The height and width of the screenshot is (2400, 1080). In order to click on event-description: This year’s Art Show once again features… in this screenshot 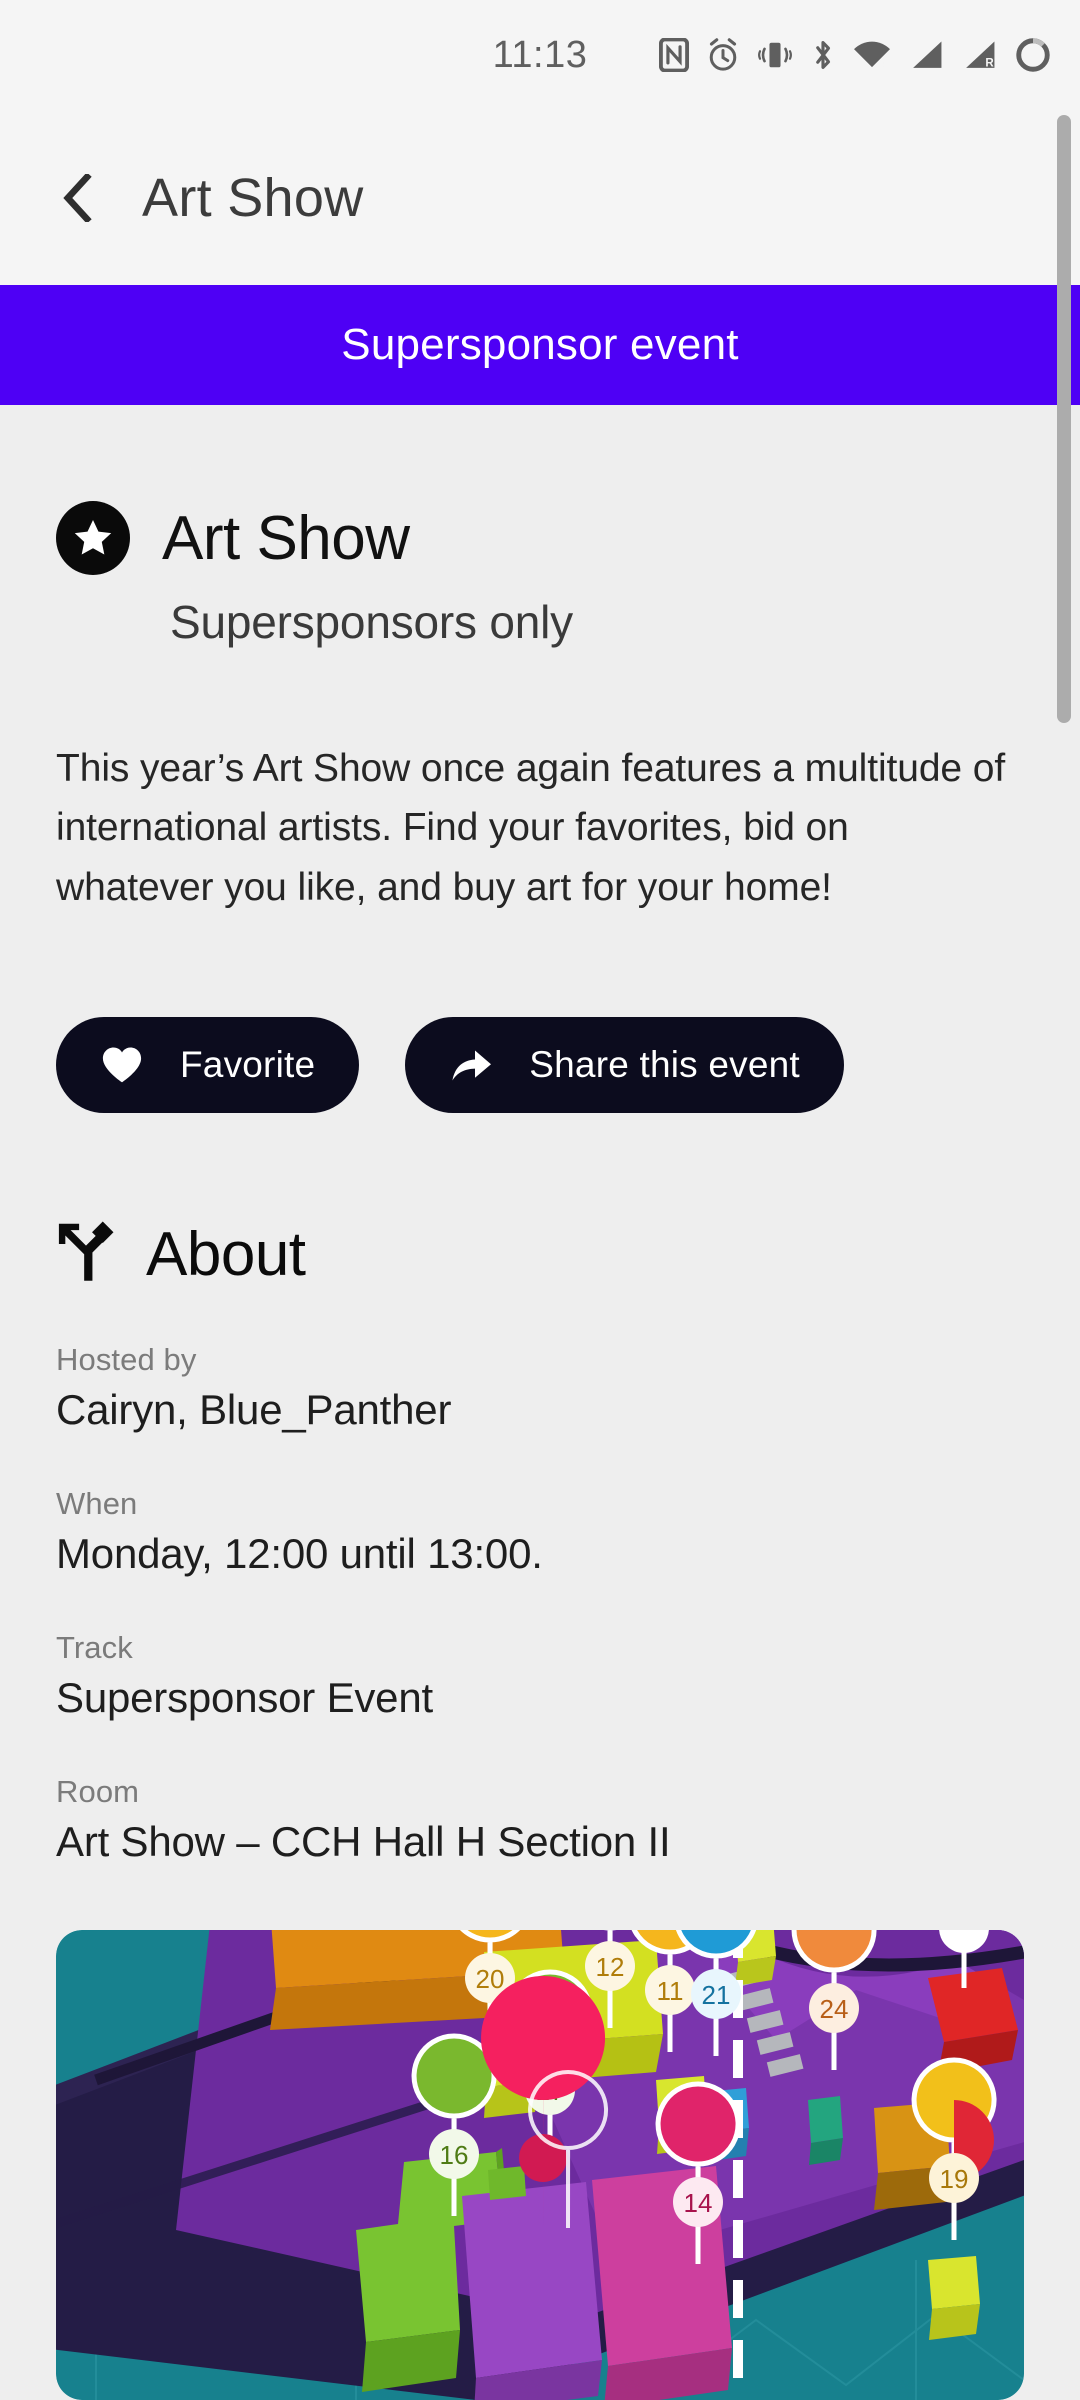, I will do `click(531, 828)`.